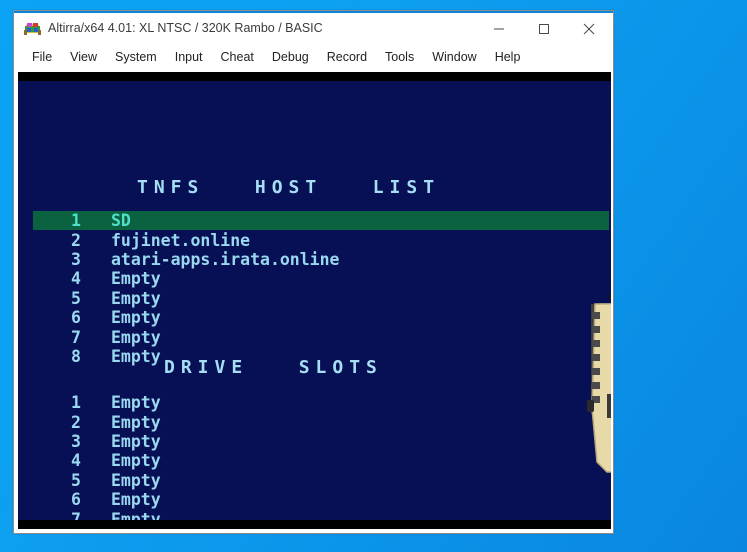 The image size is (747, 552). Describe the element at coordinates (336, 402) in the screenshot. I see `drive-slot-row: 1 Empty` at that location.